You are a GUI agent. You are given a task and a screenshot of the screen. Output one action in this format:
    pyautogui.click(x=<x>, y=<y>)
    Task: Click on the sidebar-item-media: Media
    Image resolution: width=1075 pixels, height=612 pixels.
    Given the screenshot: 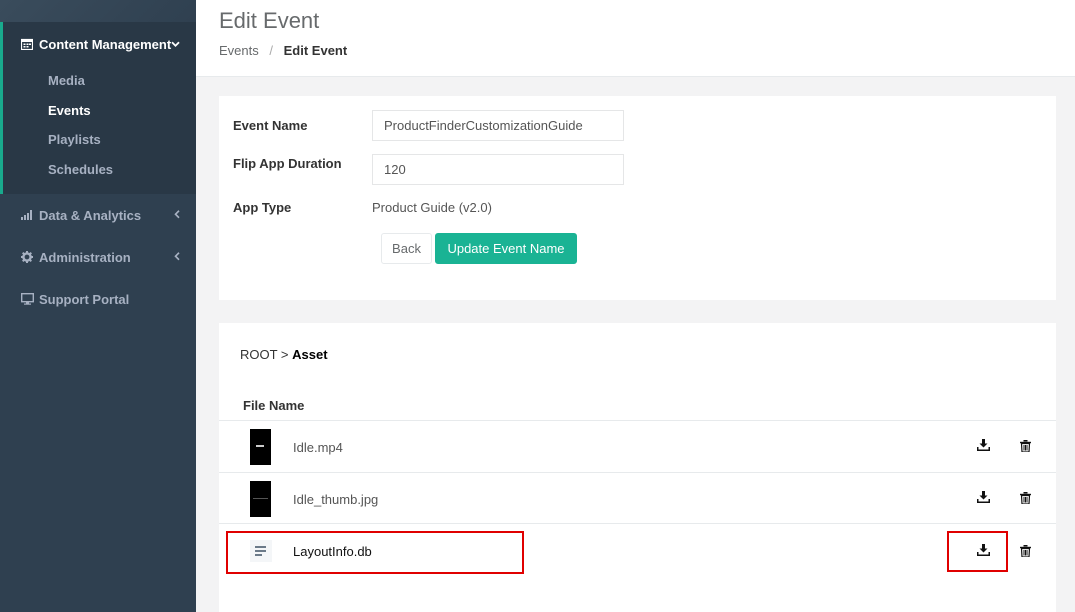 What is the action you would take?
    pyautogui.click(x=99, y=81)
    